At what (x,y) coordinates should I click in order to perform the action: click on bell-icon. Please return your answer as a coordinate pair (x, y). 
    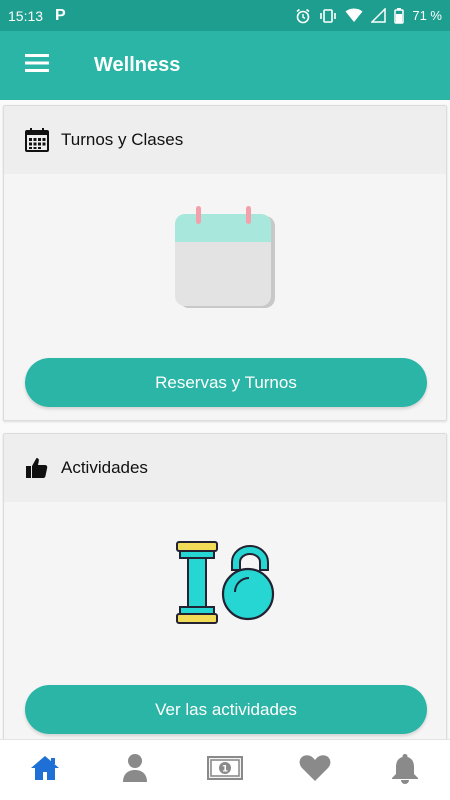
    Looking at the image, I should click on (405, 770).